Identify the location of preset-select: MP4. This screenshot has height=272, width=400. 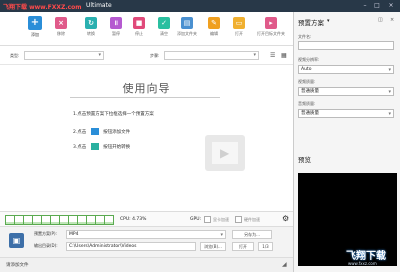
(146, 234).